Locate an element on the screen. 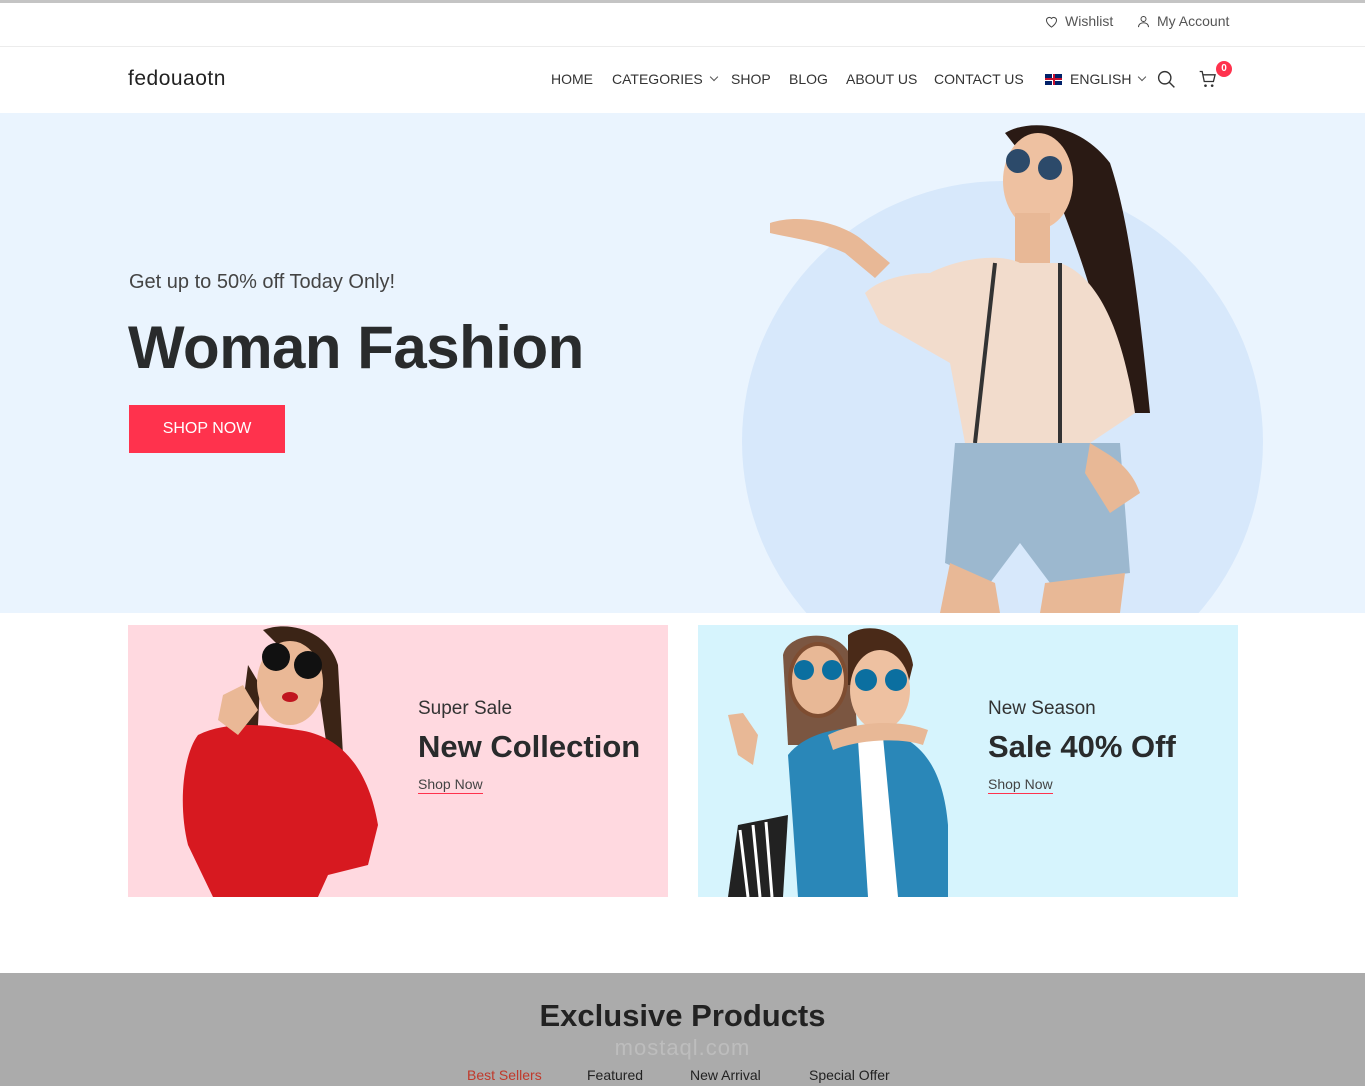  nav-home: HOME is located at coordinates (572, 79).